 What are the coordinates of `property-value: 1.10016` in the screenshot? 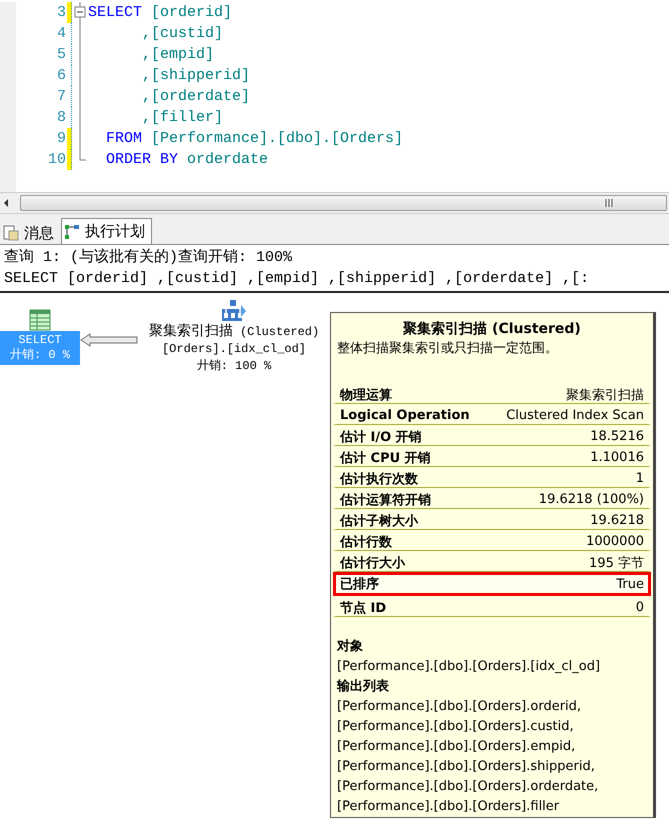 It's located at (617, 457).